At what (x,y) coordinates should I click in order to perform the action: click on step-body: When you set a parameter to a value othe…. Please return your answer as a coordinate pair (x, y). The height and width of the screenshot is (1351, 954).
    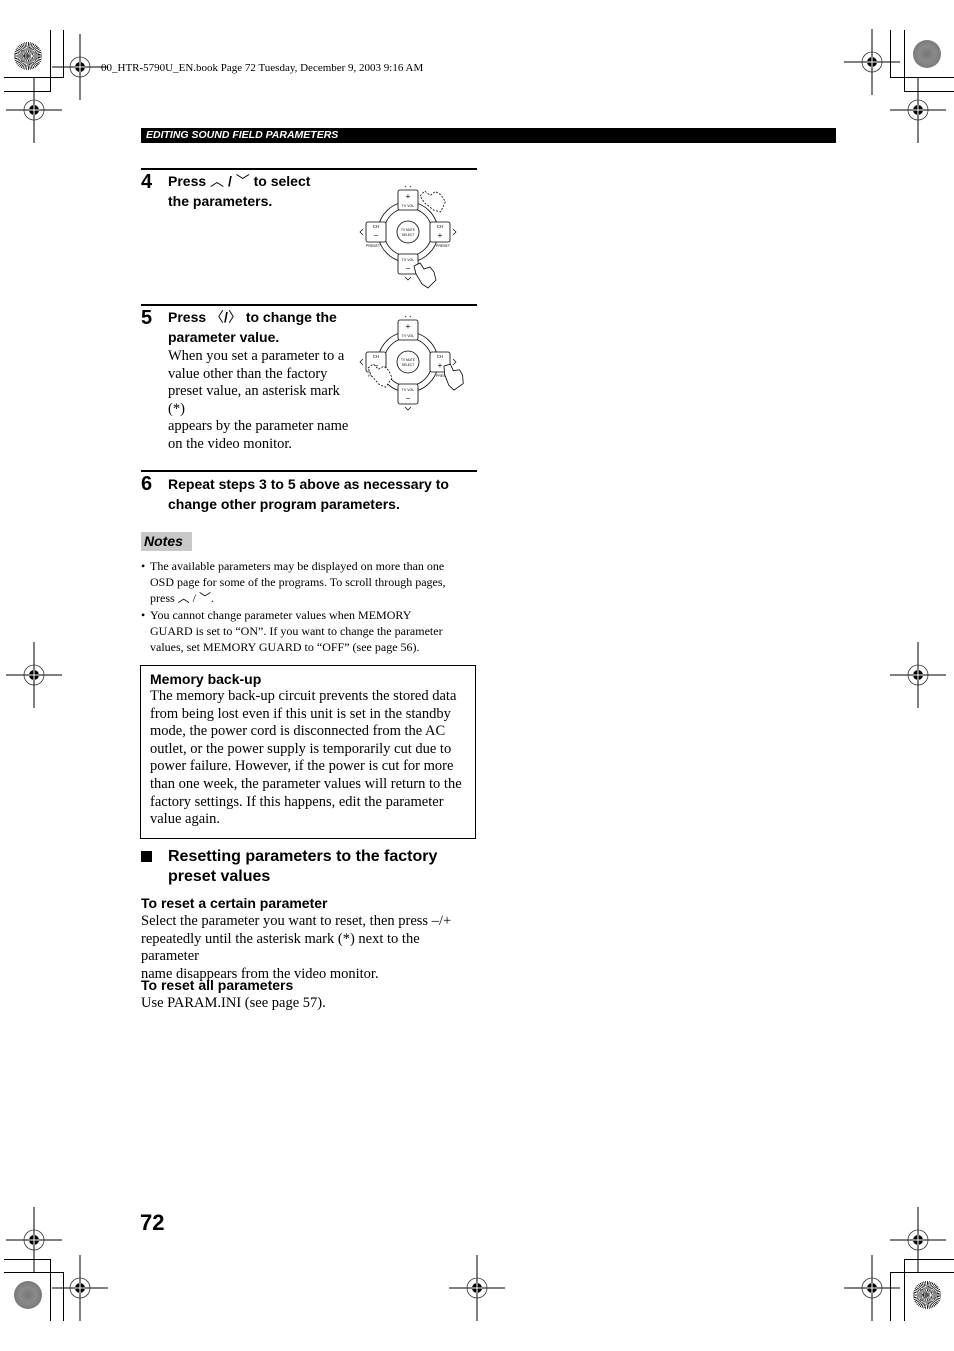
    Looking at the image, I should click on (263, 401).